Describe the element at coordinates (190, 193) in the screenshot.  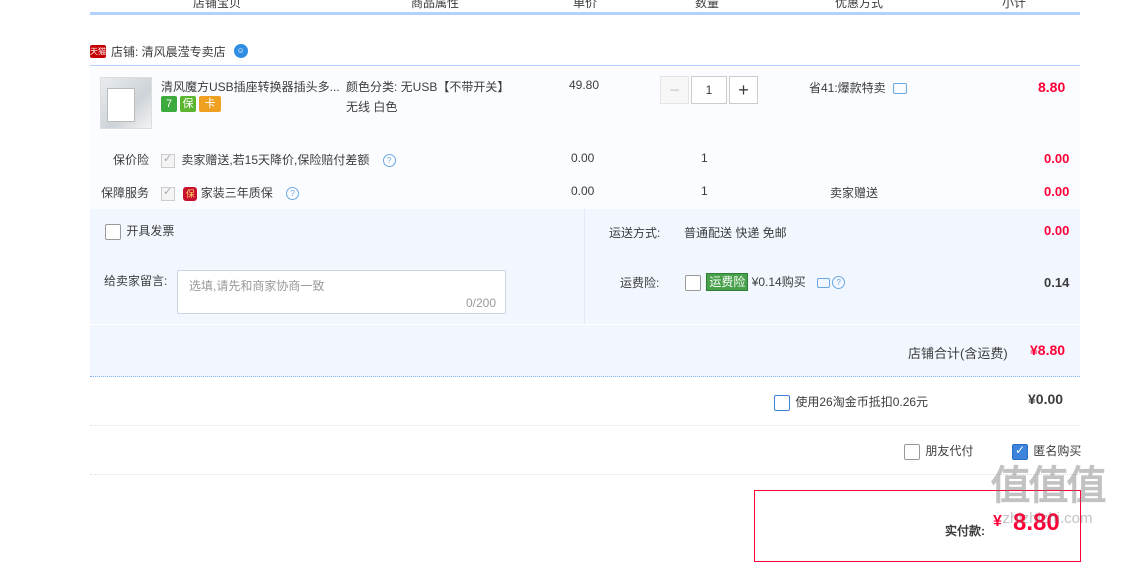
I see `warranty-shield-icon: 保` at that location.